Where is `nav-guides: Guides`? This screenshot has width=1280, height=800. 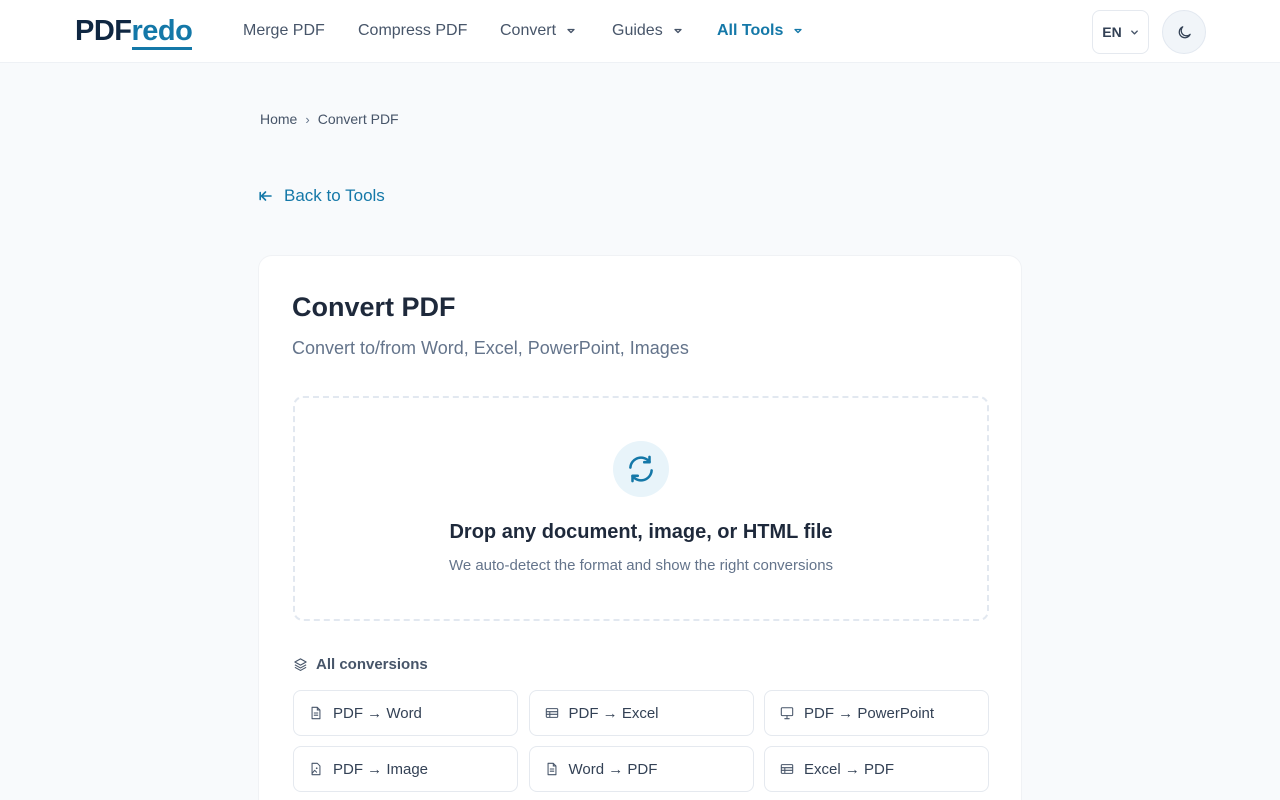
nav-guides: Guides is located at coordinates (647, 31).